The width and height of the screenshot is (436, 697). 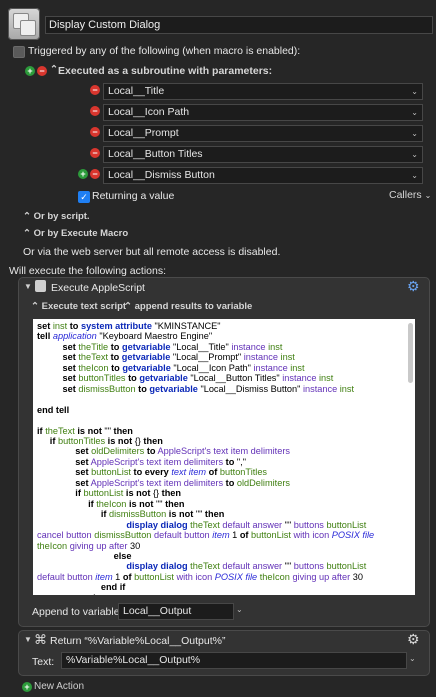 What do you see at coordinates (263, 154) in the screenshot?
I see `param-field: Local__Button Titles ⌄` at bounding box center [263, 154].